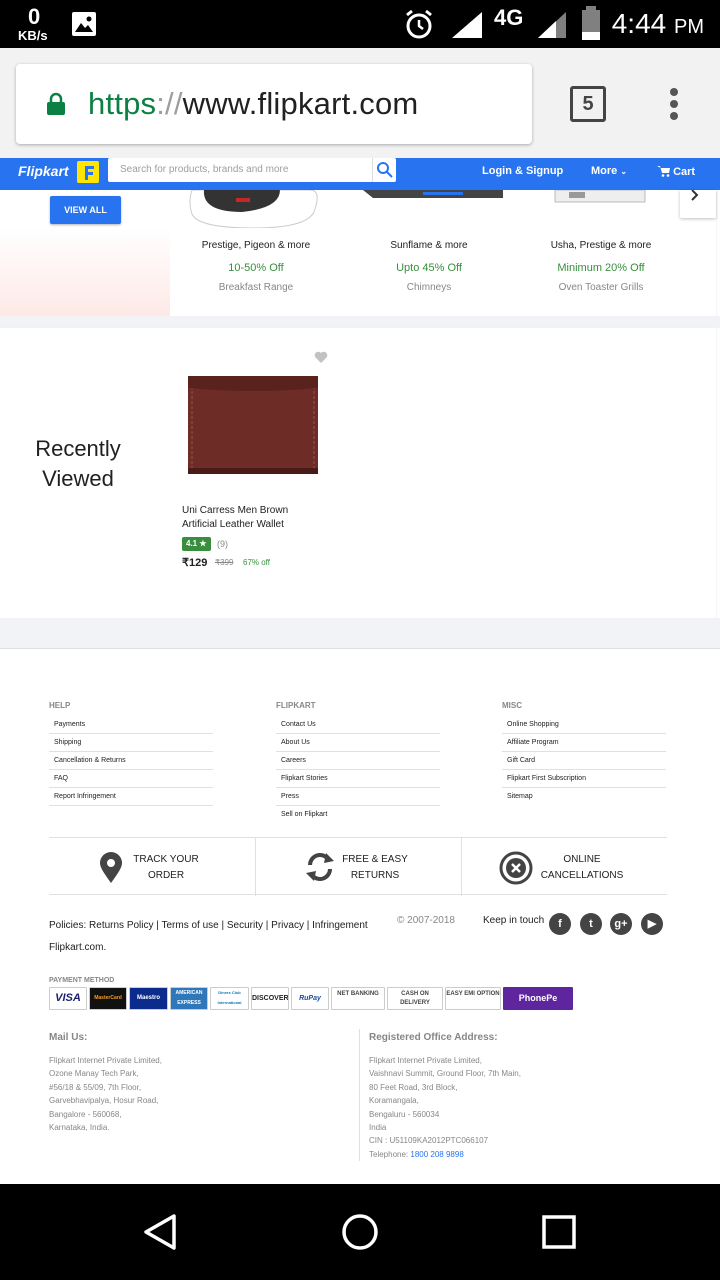 The image size is (720, 1280). I want to click on footer-link: About Us, so click(358, 743).